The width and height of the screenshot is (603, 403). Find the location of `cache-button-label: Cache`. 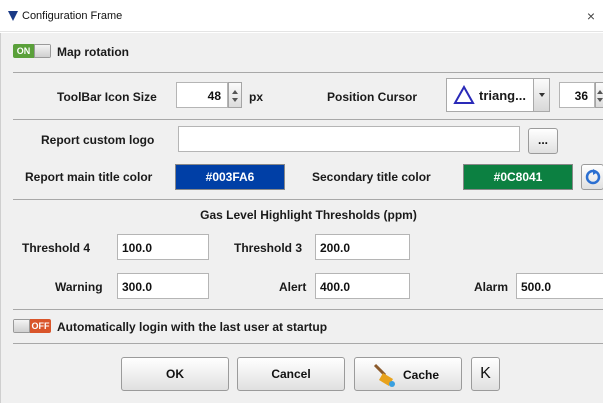

cache-button-label: Cache is located at coordinates (421, 375).